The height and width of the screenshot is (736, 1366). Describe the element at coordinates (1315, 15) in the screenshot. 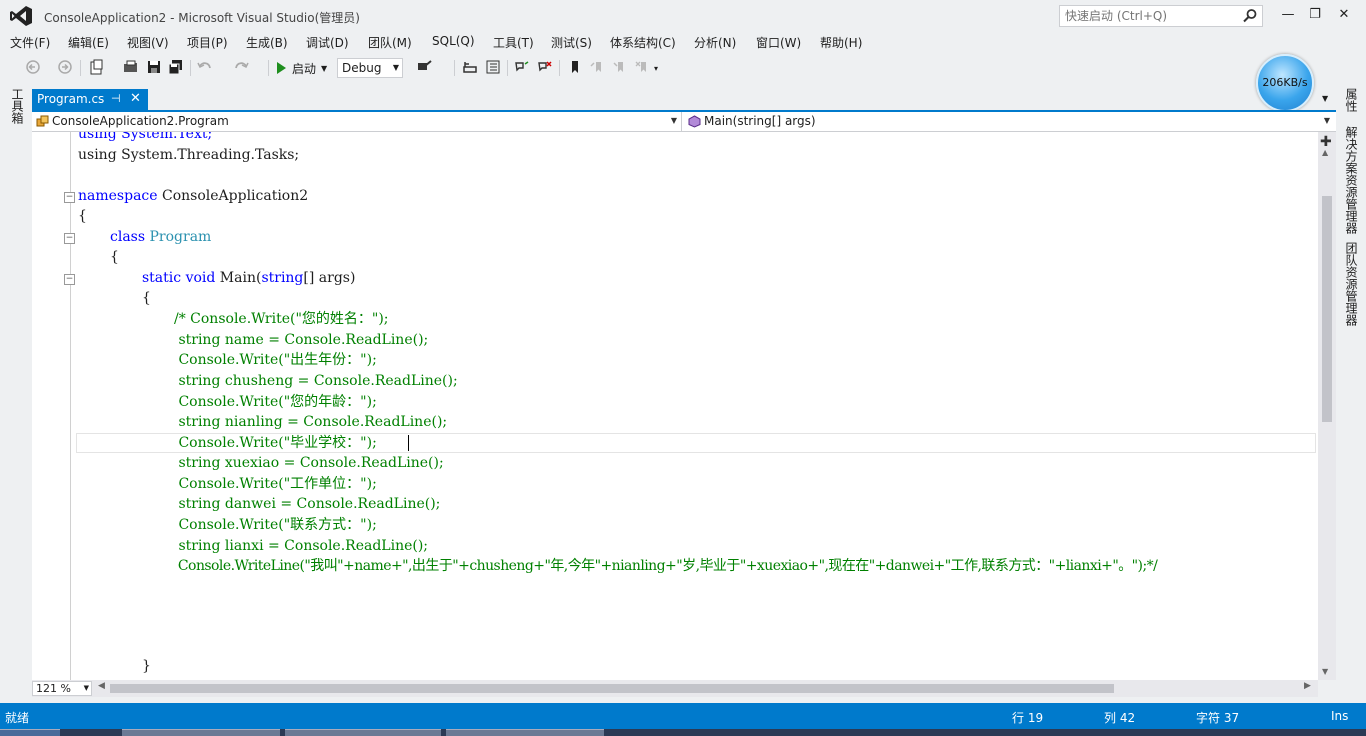

I see `restore-button: ❐` at that location.